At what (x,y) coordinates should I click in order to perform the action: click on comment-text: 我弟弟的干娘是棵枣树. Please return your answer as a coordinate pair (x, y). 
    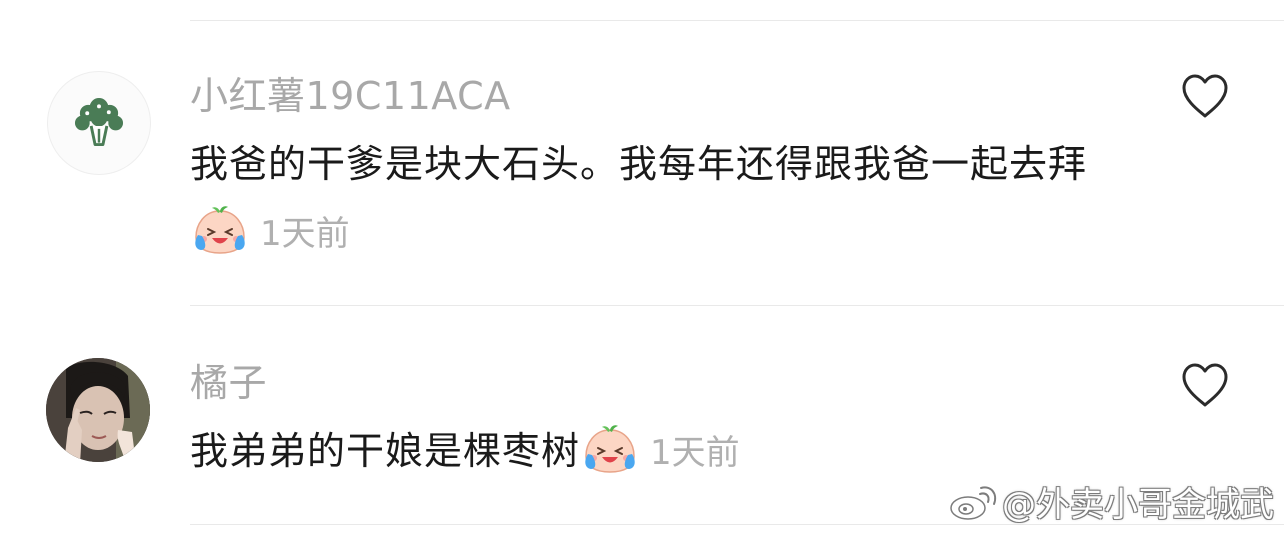
    Looking at the image, I should click on (385, 451).